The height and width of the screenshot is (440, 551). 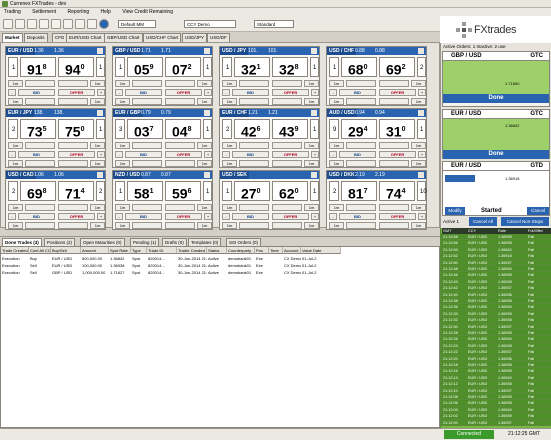 I want to click on ask-box: 596, so click(x=183, y=191).